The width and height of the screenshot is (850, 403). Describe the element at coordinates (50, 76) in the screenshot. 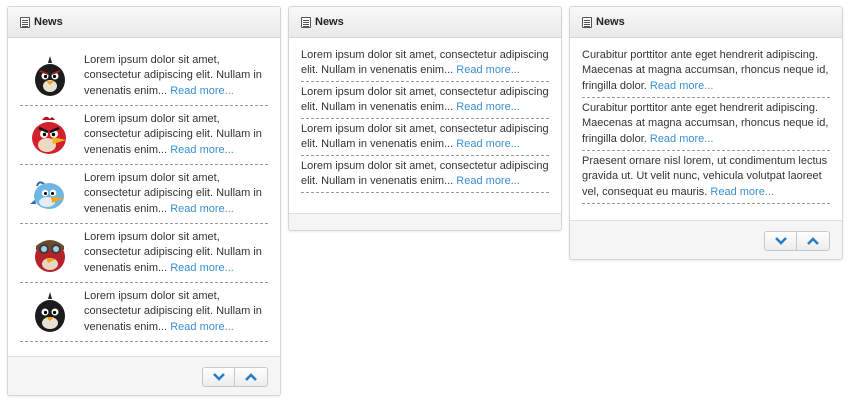

I see `black-bird-icon` at that location.